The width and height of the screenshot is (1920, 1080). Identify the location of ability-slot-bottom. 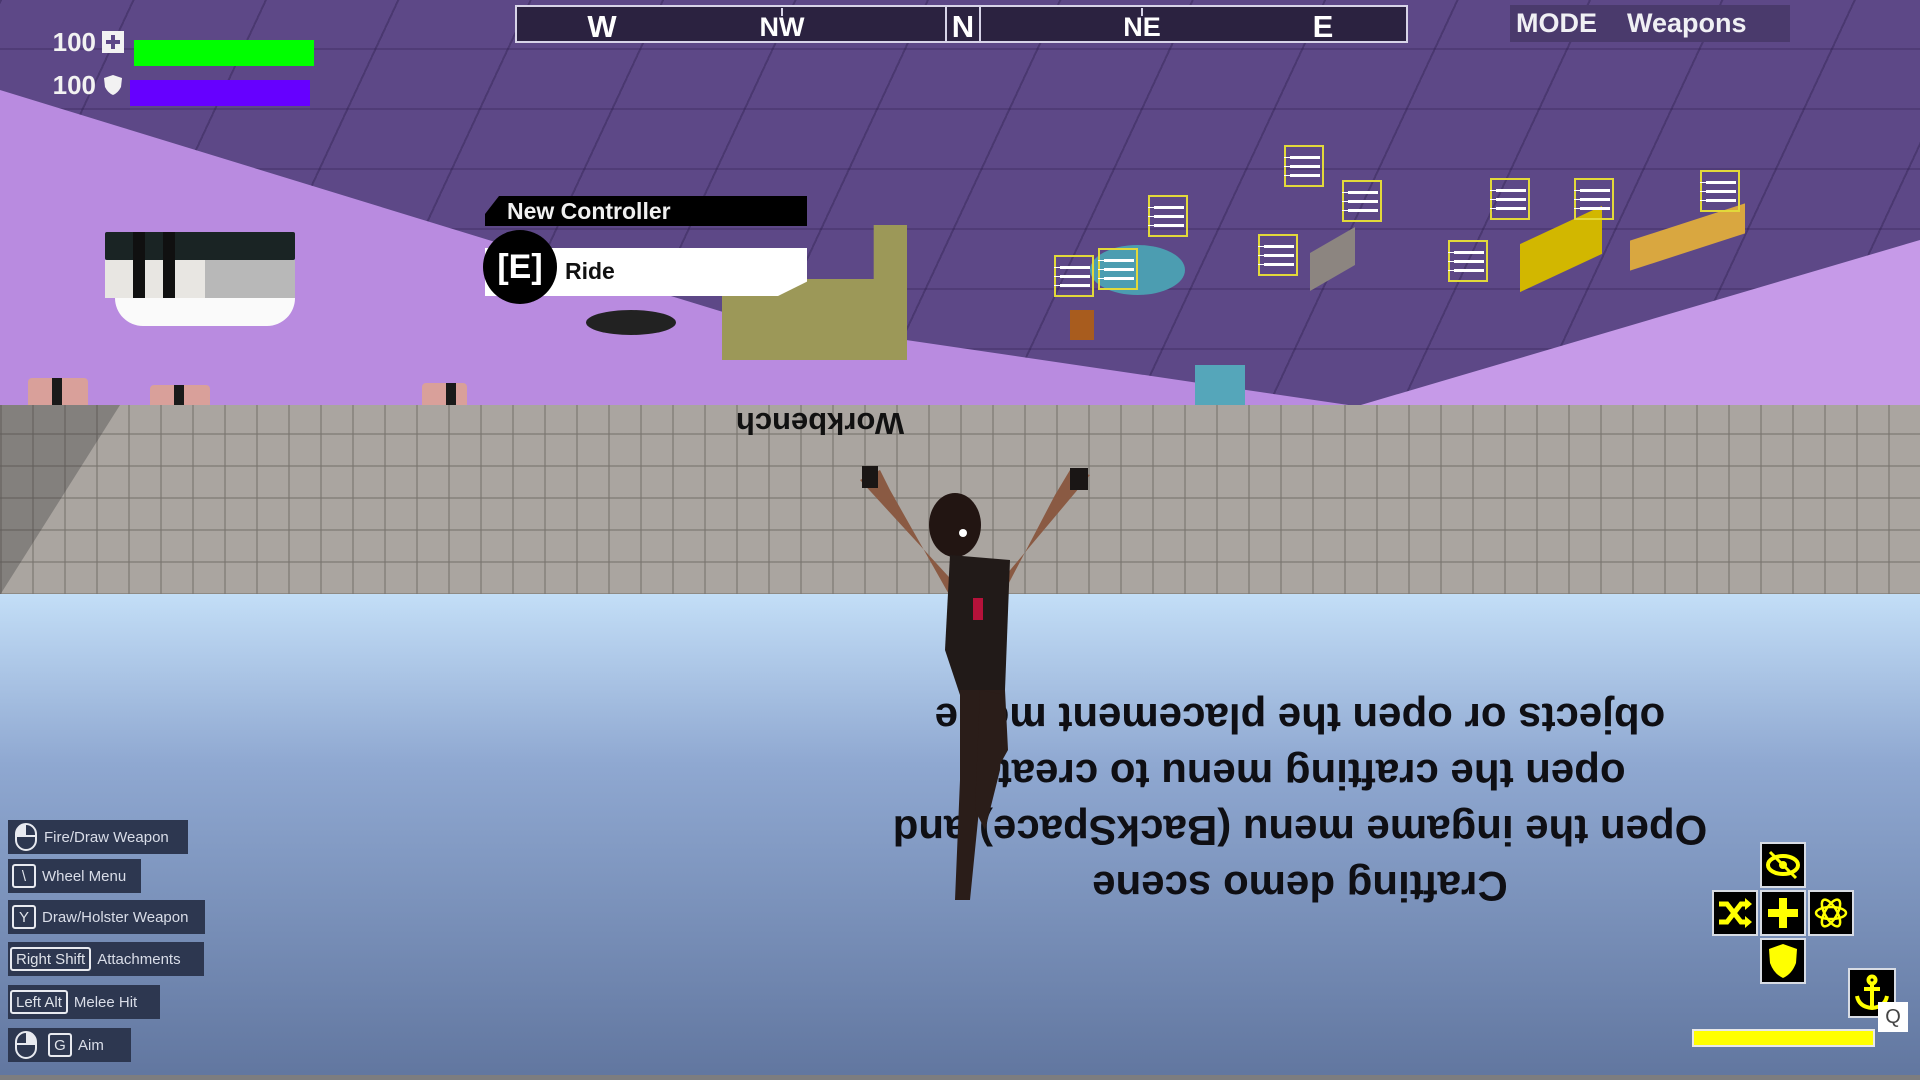
(1783, 961).